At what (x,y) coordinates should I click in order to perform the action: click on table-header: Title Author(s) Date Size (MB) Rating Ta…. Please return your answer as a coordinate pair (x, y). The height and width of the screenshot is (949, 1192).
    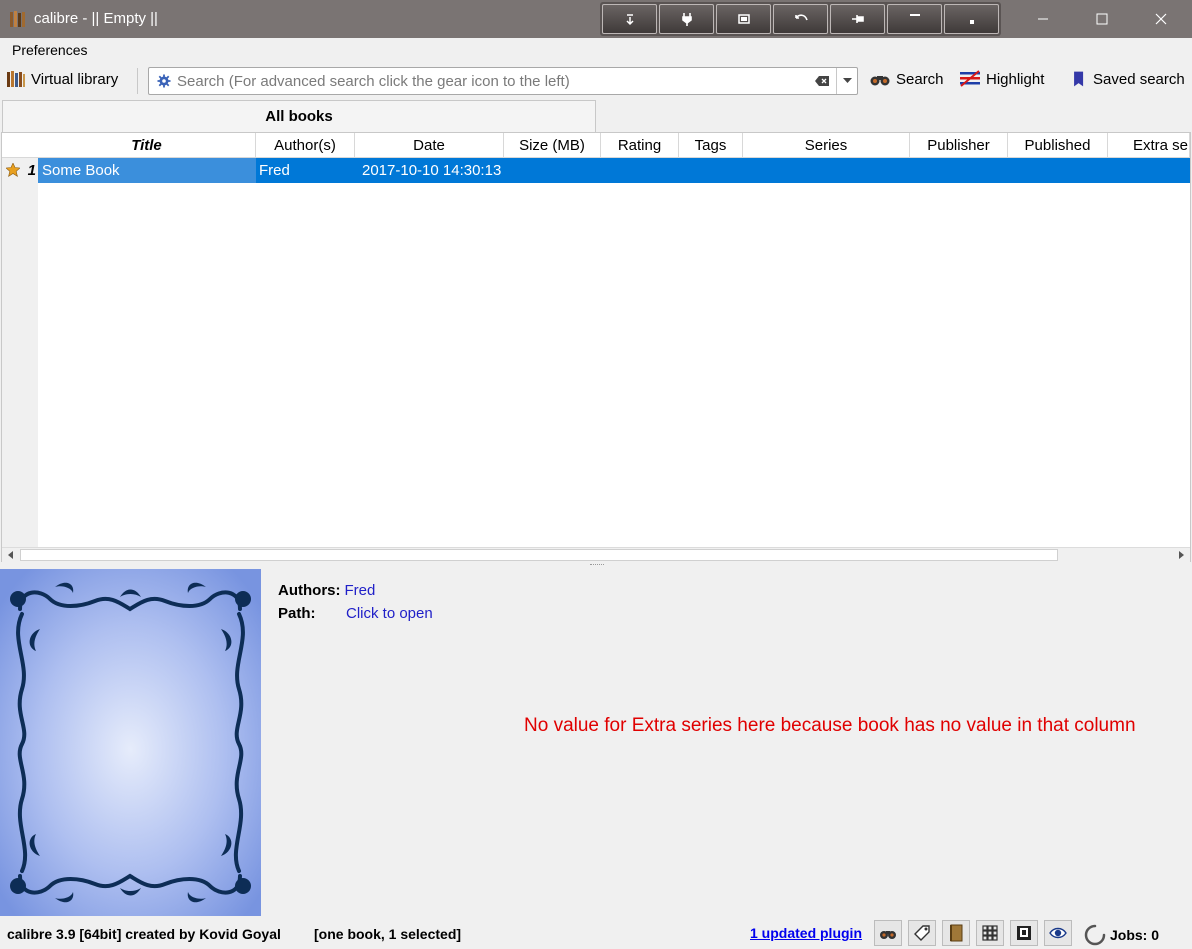
    Looking at the image, I should click on (596, 145).